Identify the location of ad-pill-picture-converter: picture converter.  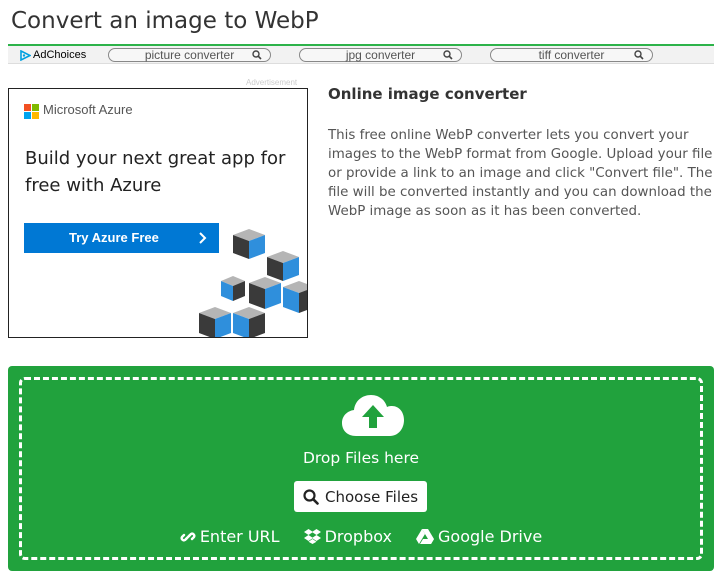
(189, 55).